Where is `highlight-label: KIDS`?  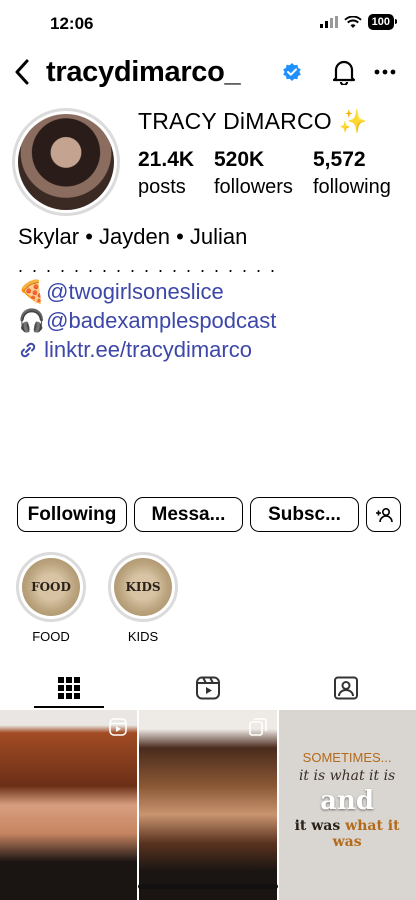 highlight-label: KIDS is located at coordinates (143, 636).